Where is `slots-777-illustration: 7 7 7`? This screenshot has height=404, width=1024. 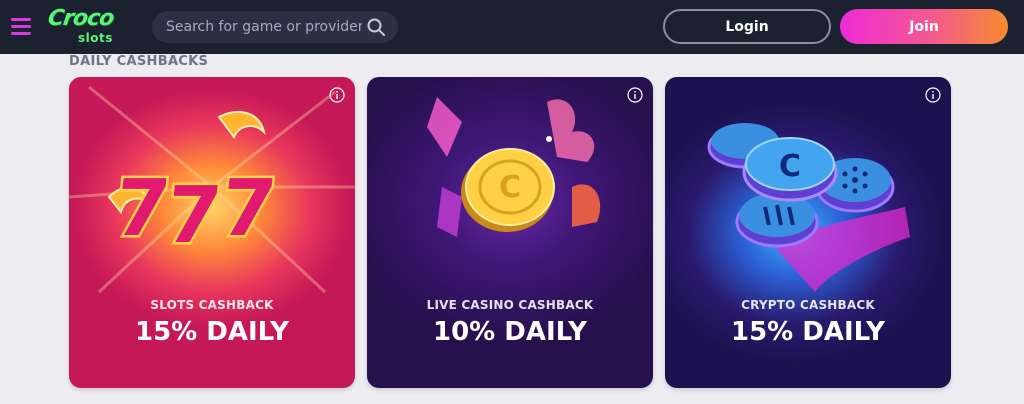 slots-777-illustration: 7 7 7 is located at coordinates (212, 189).